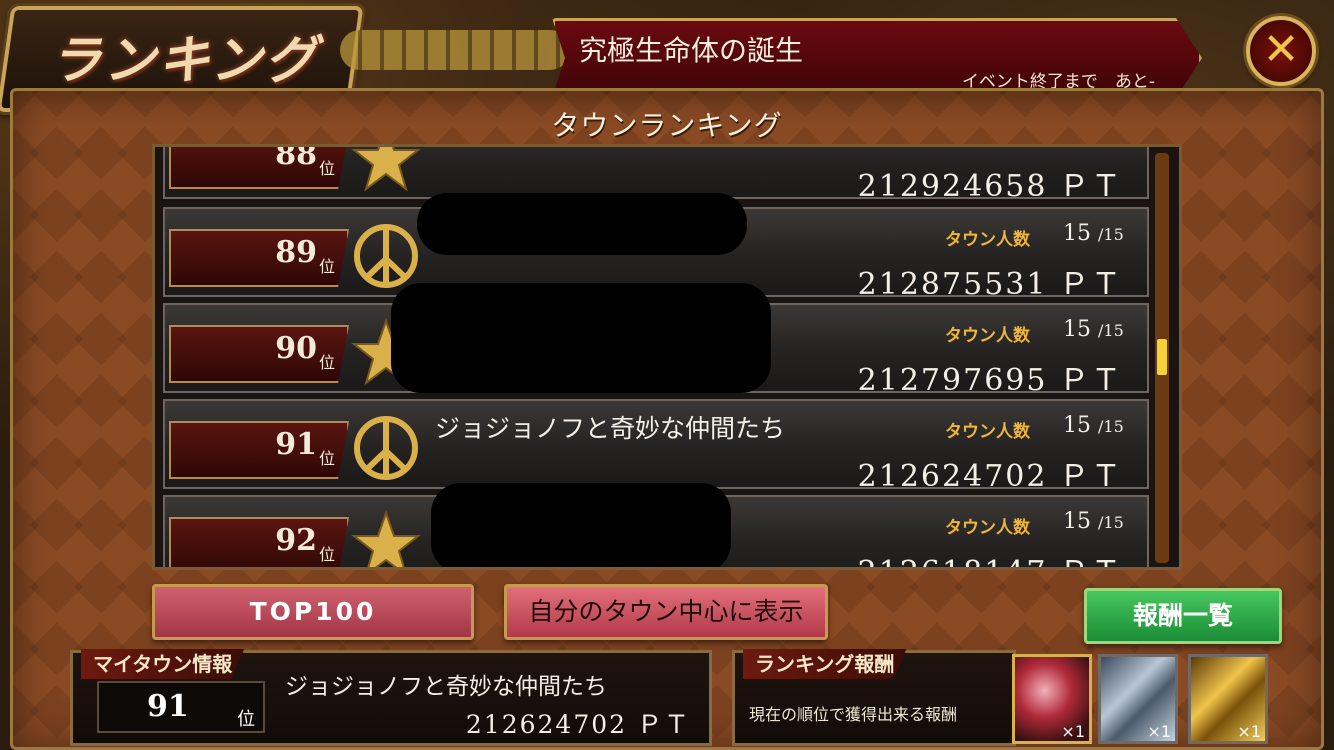  What do you see at coordinates (296, 348) in the screenshot?
I see `rank-number: 90` at bounding box center [296, 348].